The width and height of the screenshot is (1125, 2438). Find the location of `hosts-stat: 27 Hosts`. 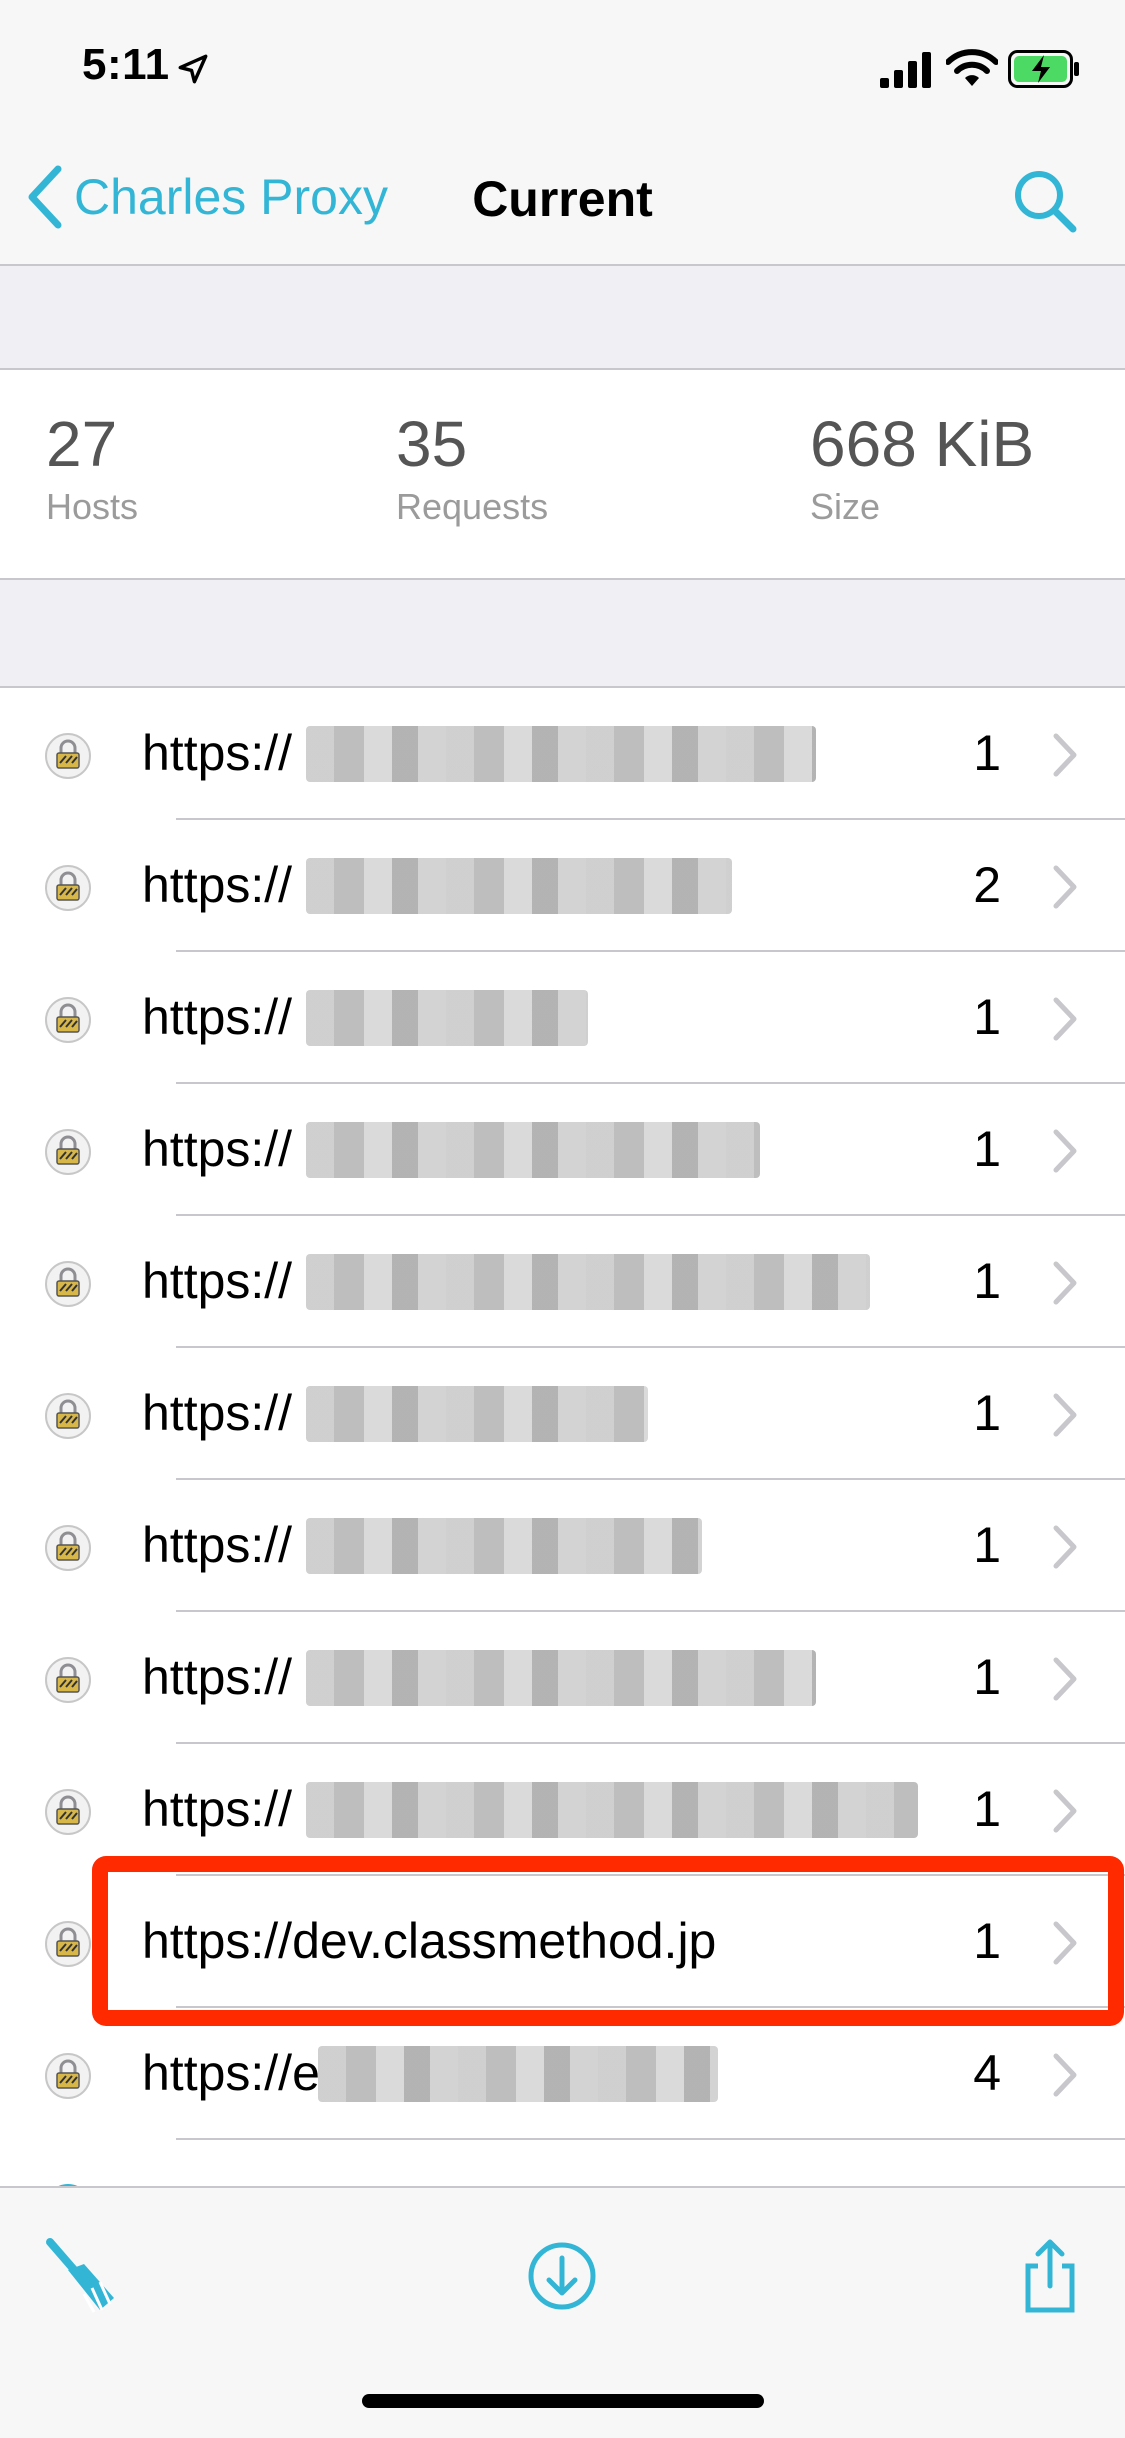

hosts-stat: 27 Hosts is located at coordinates (92, 470).